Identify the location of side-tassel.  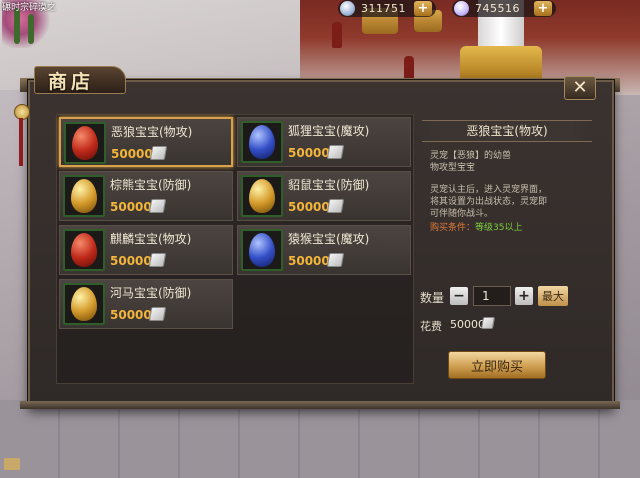
(21, 142).